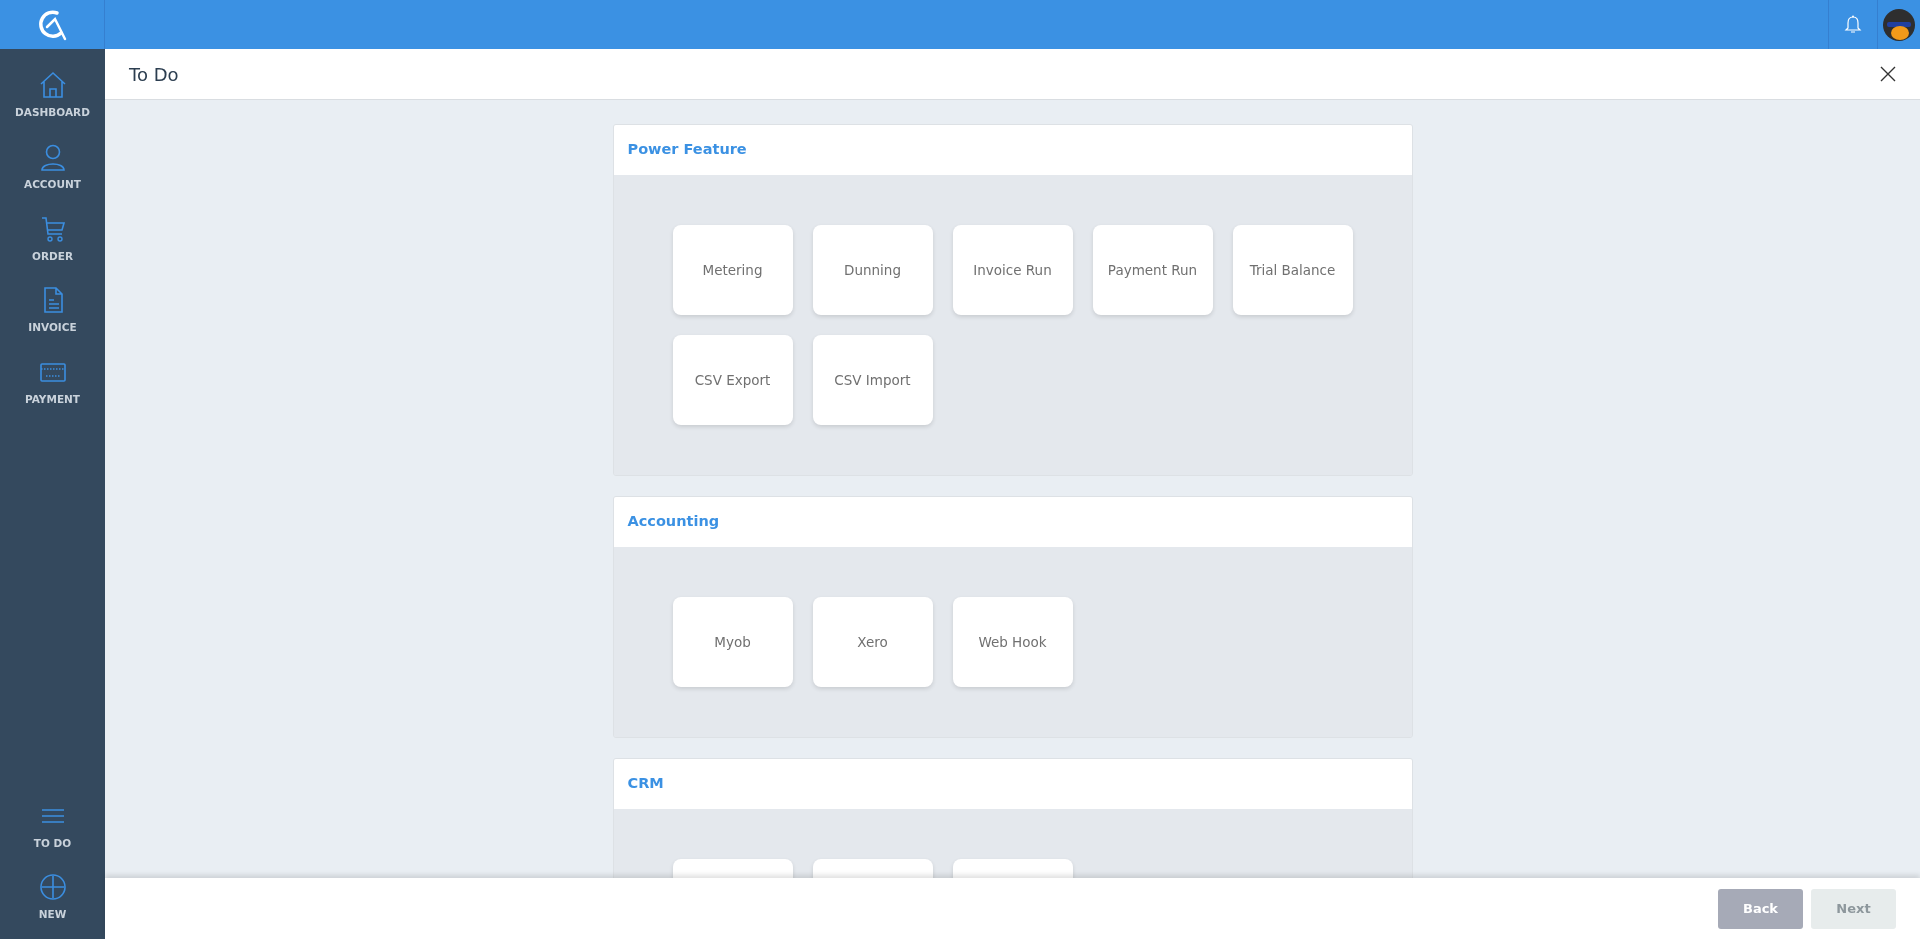 The width and height of the screenshot is (1920, 939). Describe the element at coordinates (1012, 270) in the screenshot. I see `feature-tile: Invoice Run` at that location.